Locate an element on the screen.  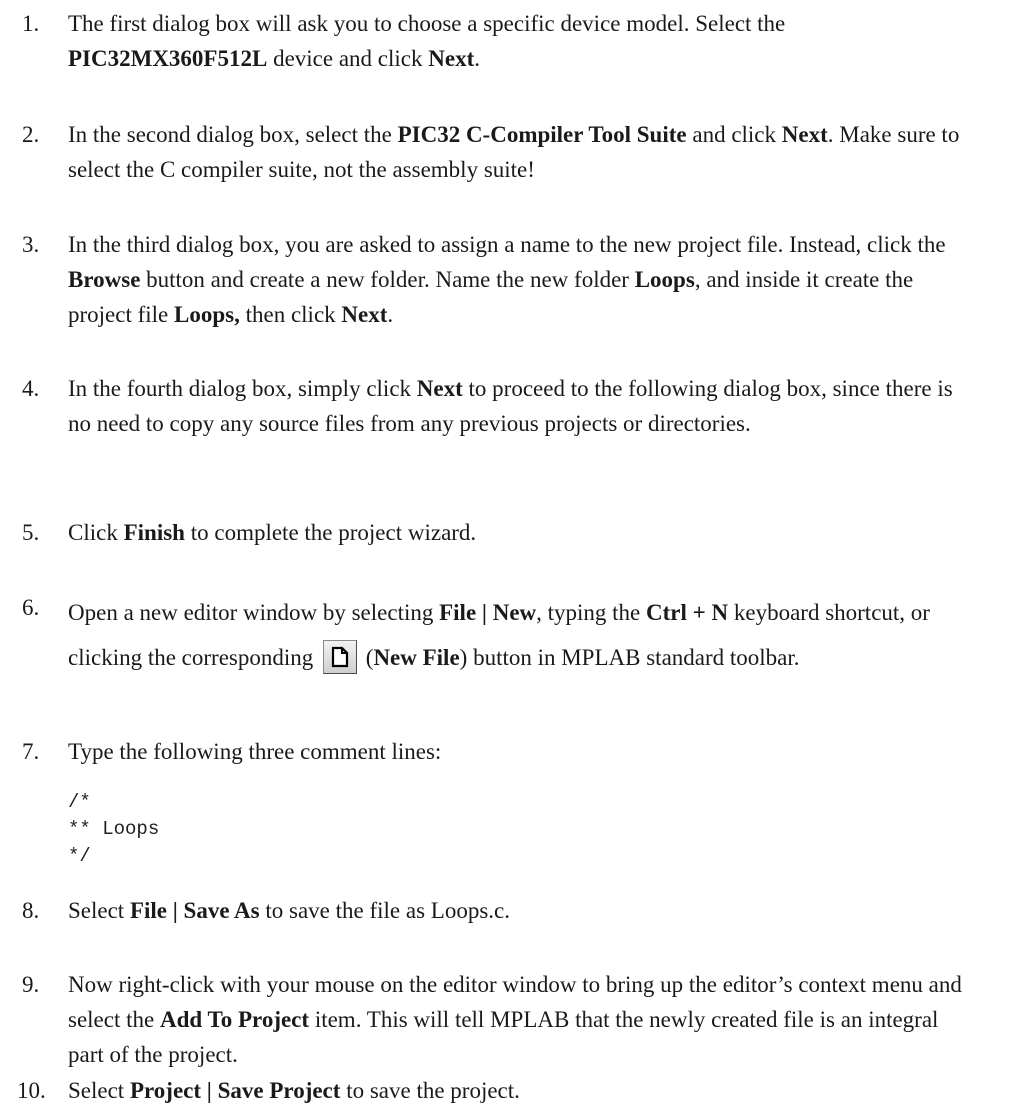
step-number: 1. is located at coordinates (31, 23).